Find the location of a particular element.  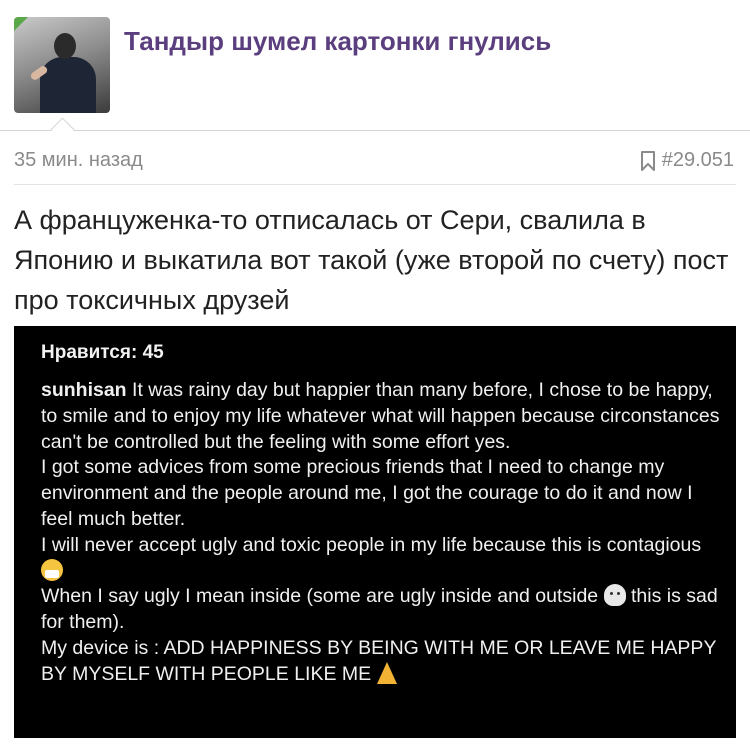

avatar-corner-flag is located at coordinates (21, 24).